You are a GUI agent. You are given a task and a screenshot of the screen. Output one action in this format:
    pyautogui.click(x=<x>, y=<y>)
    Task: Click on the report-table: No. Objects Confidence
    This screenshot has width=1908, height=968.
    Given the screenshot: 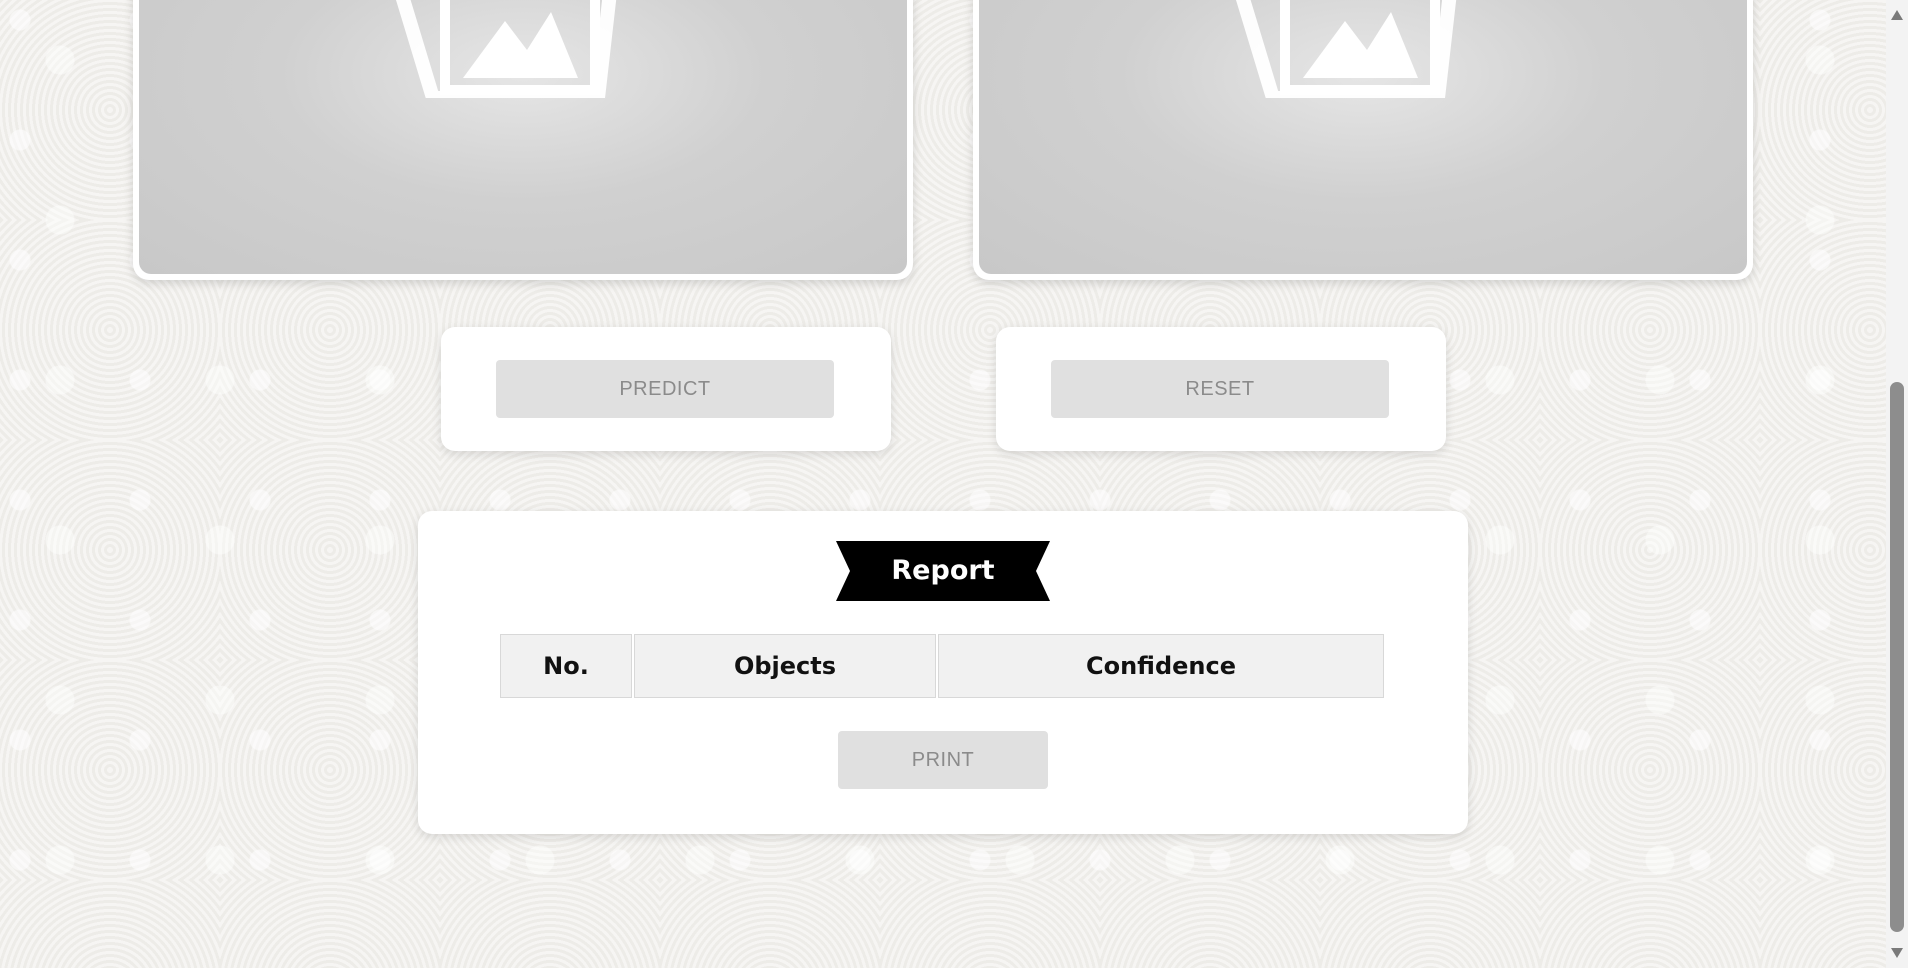 What is the action you would take?
    pyautogui.click(x=942, y=666)
    